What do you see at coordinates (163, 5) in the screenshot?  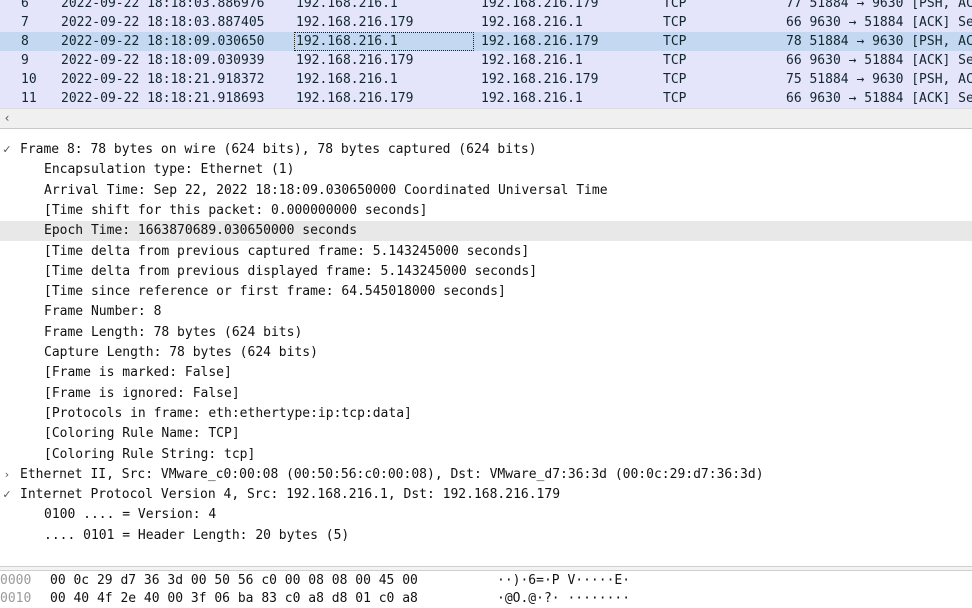 I see `packet-time: 2022-09-22 18:18:03.886976` at bounding box center [163, 5].